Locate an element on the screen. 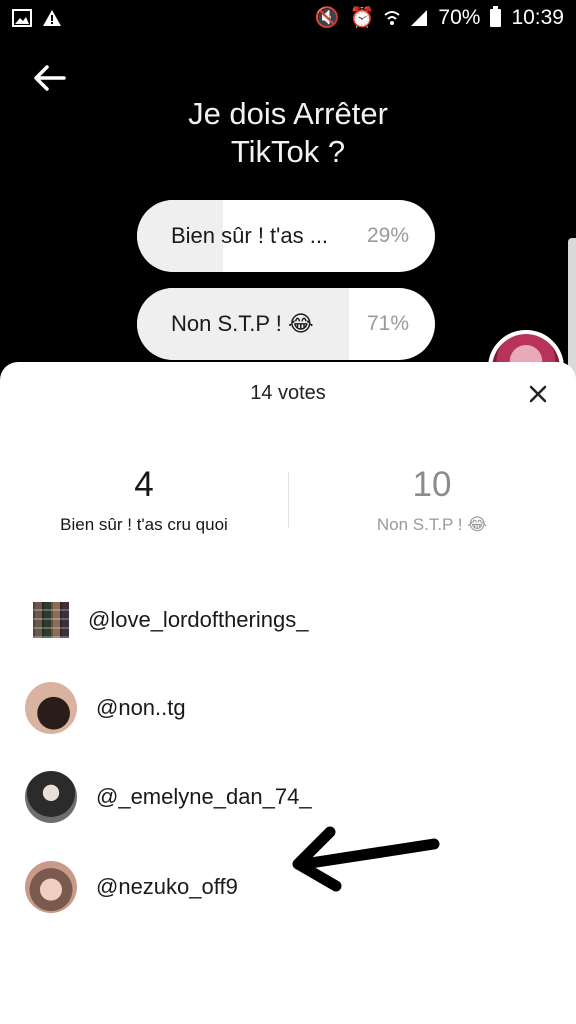 Image resolution: width=576 pixels, height=1024 pixels. tab-label: Non S.T.P ! 😂 is located at coordinates (432, 524).